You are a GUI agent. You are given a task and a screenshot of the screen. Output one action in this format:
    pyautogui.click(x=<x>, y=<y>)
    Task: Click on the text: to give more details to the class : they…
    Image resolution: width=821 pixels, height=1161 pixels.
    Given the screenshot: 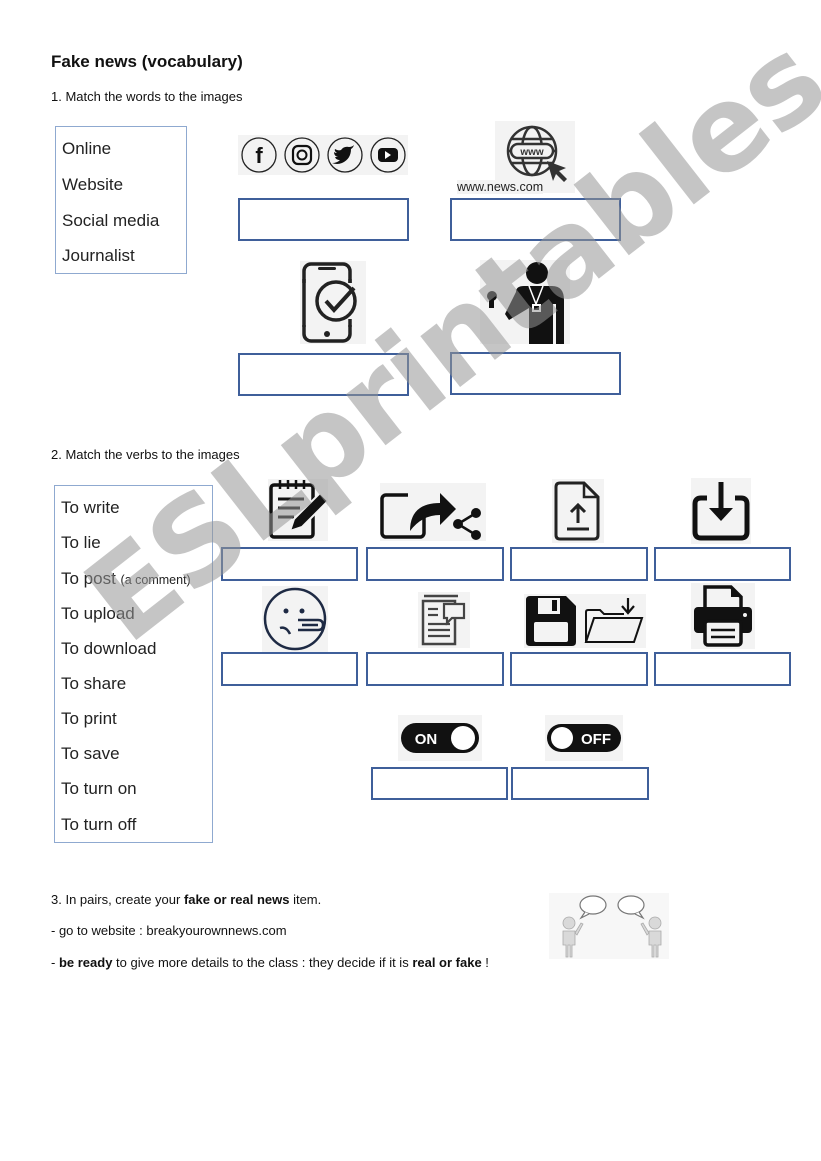 What is the action you would take?
    pyautogui.click(x=262, y=962)
    